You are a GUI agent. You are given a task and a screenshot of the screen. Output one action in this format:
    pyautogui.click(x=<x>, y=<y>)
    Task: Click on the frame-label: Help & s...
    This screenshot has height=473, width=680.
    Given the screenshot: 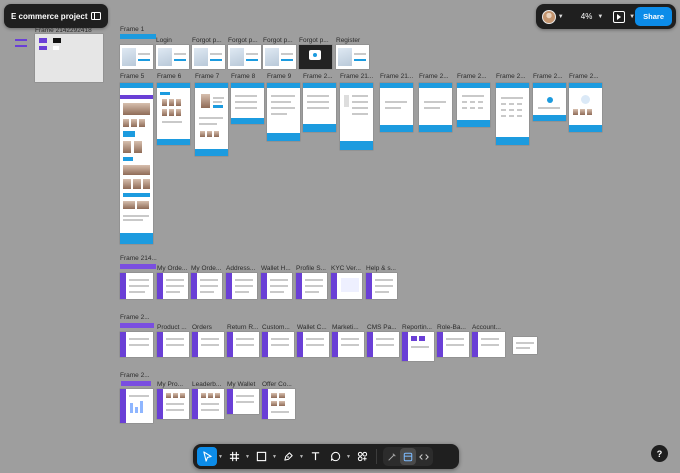 What is the action you would take?
    pyautogui.click(x=381, y=269)
    